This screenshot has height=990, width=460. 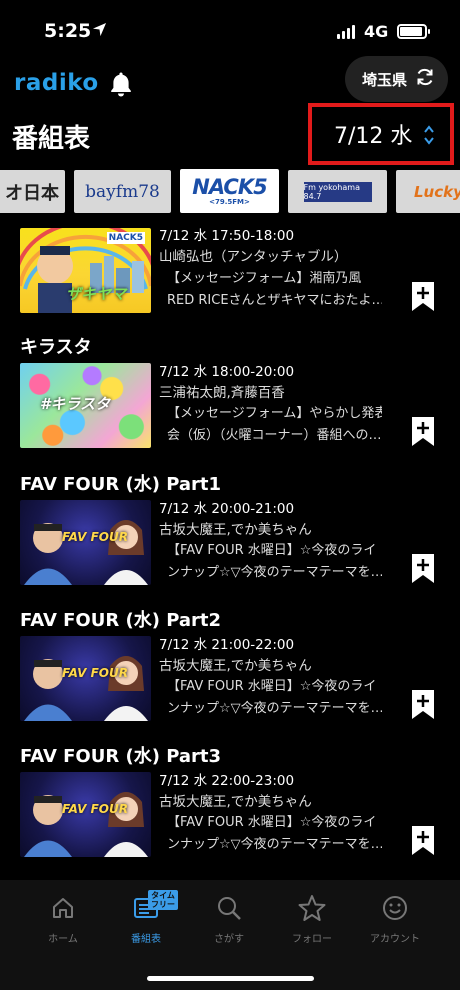 I want to click on program-thumbnail: #キラスタ, so click(x=85, y=405).